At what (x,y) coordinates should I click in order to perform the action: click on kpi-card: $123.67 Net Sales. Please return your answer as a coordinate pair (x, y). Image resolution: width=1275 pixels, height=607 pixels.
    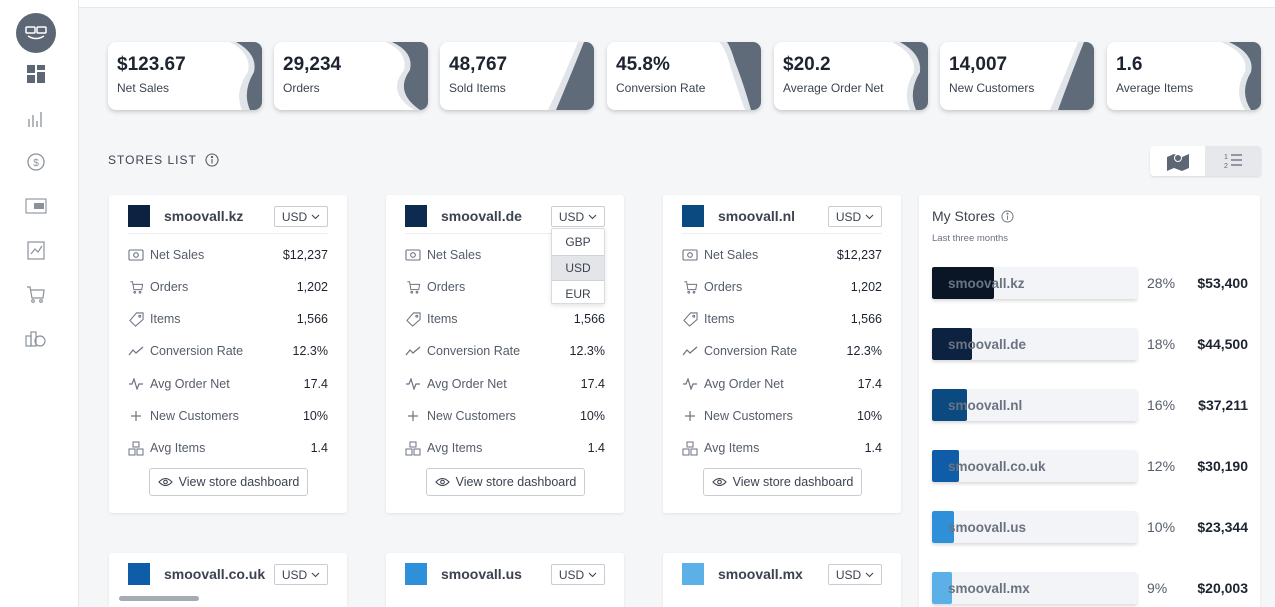
    Looking at the image, I should click on (185, 76).